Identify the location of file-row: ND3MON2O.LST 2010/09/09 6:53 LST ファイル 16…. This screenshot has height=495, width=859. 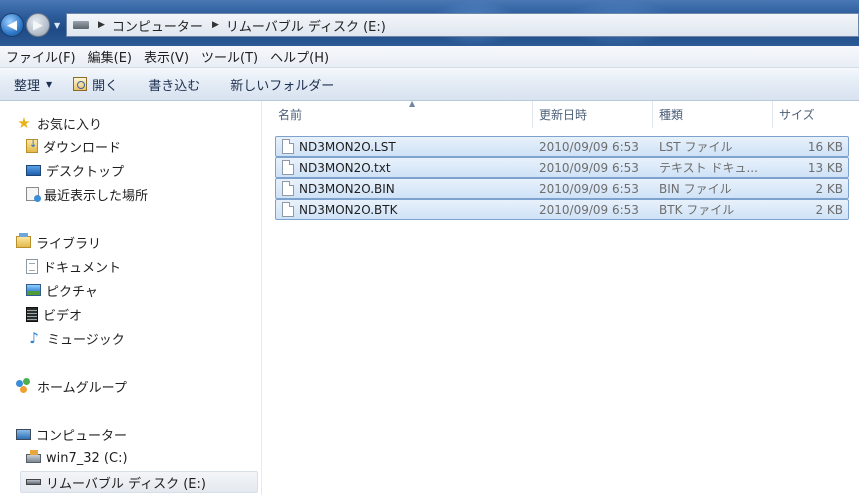
(562, 146).